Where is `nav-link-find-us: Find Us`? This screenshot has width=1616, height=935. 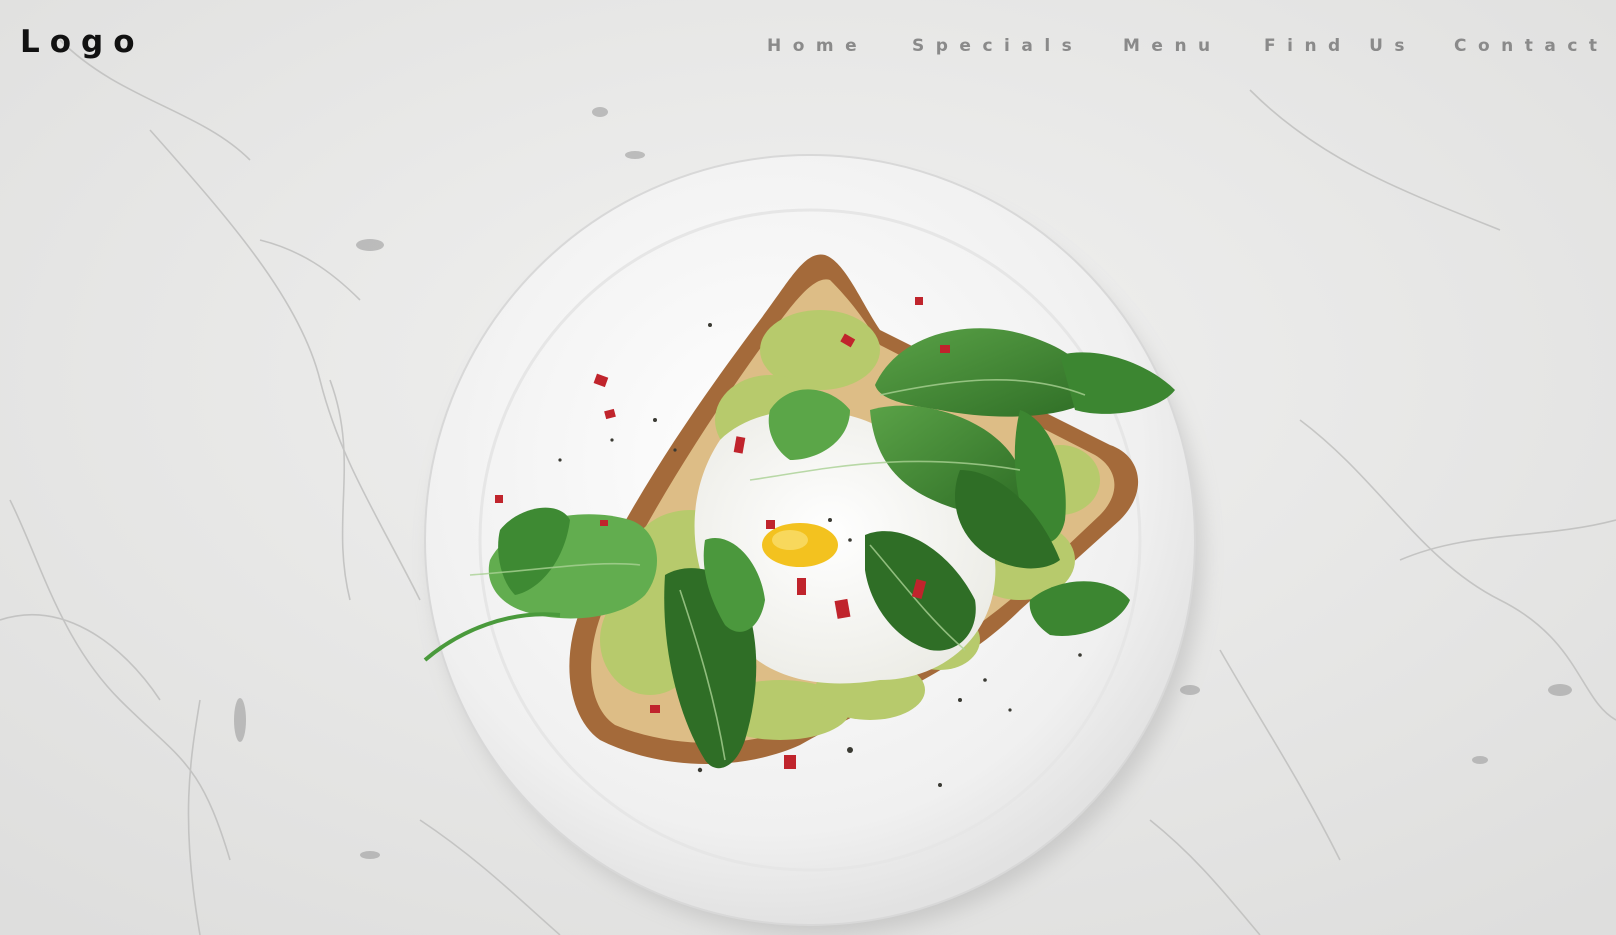
nav-link-find-us: Find Us is located at coordinates (1340, 46).